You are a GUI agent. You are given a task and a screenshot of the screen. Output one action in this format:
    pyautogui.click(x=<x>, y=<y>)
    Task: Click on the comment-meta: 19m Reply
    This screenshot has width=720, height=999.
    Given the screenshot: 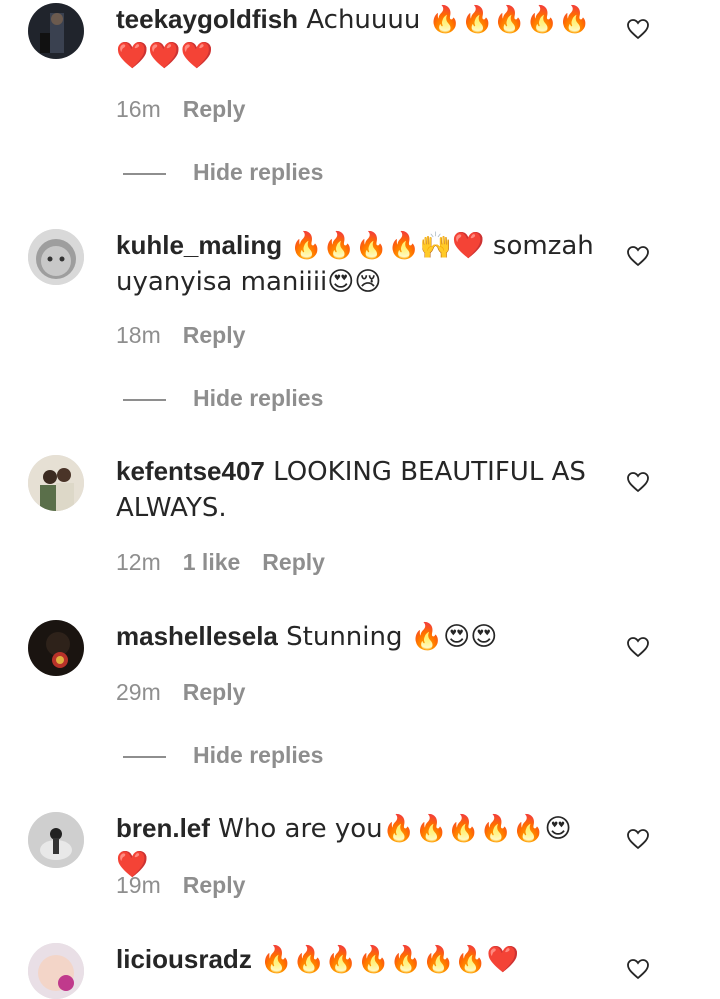 What is the action you would take?
    pyautogui.click(x=180, y=885)
    